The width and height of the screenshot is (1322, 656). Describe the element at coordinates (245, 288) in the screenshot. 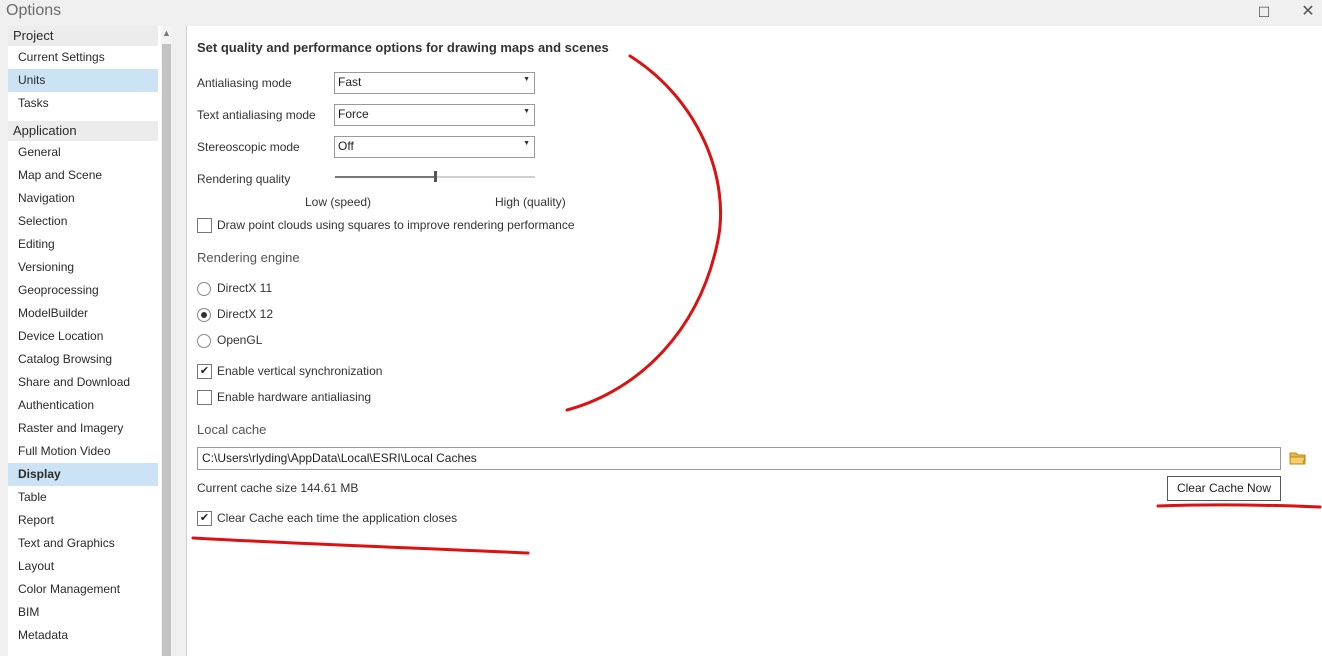

I see `directx-11-label: DirectX 11` at that location.